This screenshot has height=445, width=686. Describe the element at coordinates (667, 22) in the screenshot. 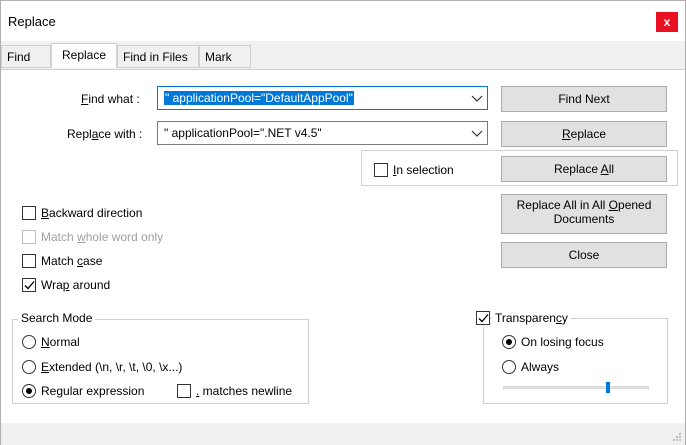

I see `close-window-button: x` at that location.